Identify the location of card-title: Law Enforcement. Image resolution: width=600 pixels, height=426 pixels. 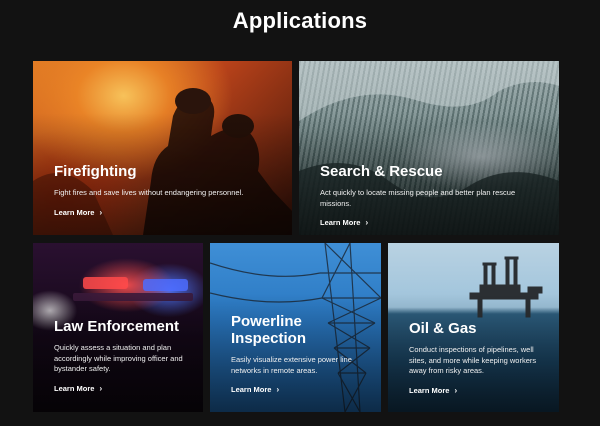
(117, 326).